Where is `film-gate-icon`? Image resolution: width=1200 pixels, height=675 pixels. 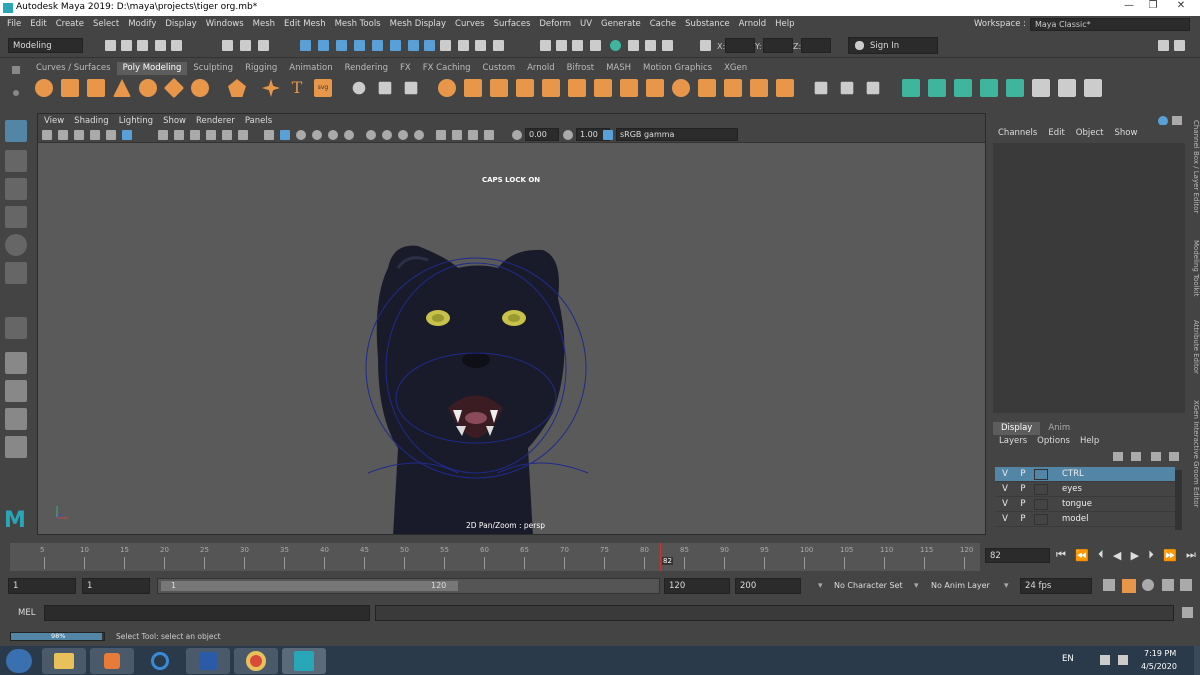 film-gate-icon is located at coordinates (179, 135).